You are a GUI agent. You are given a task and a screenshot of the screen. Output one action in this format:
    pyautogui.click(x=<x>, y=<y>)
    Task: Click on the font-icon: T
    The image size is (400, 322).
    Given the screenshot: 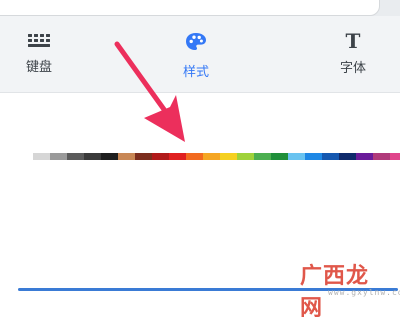 What is the action you would take?
    pyautogui.click(x=353, y=41)
    